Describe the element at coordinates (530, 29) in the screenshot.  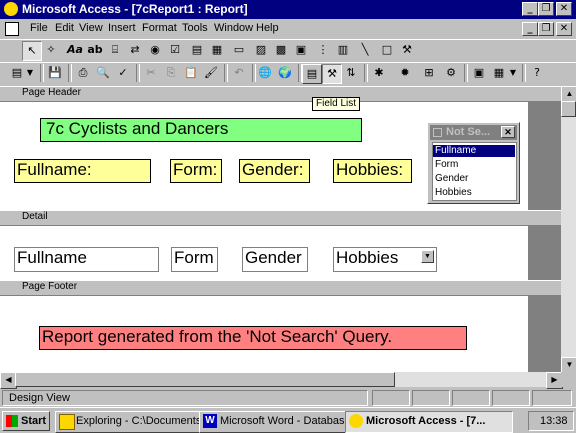
I see `doc-minimize-button: _` at that location.